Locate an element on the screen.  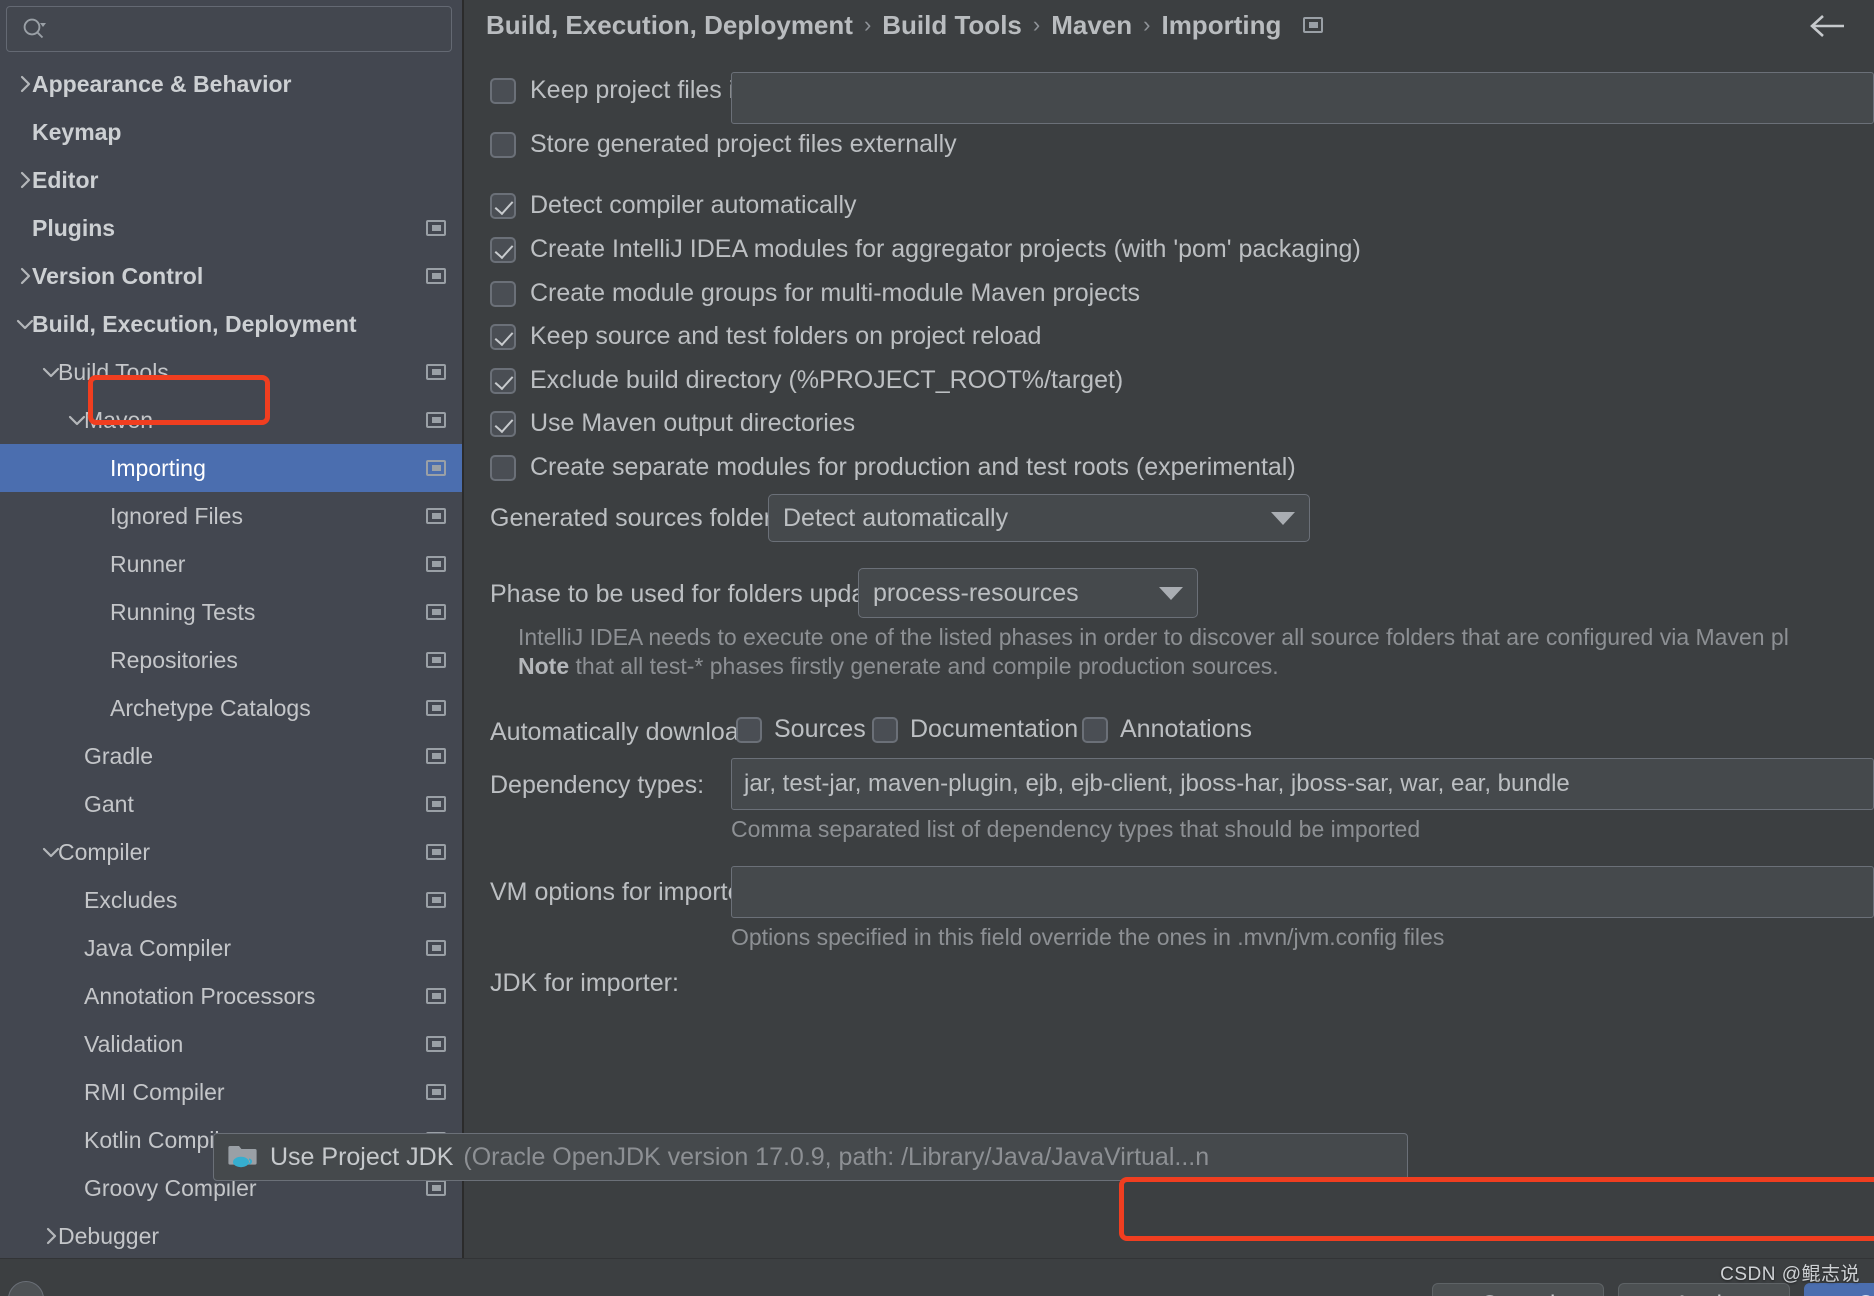
sidebar-item-repositories: Repositories is located at coordinates (231, 660).